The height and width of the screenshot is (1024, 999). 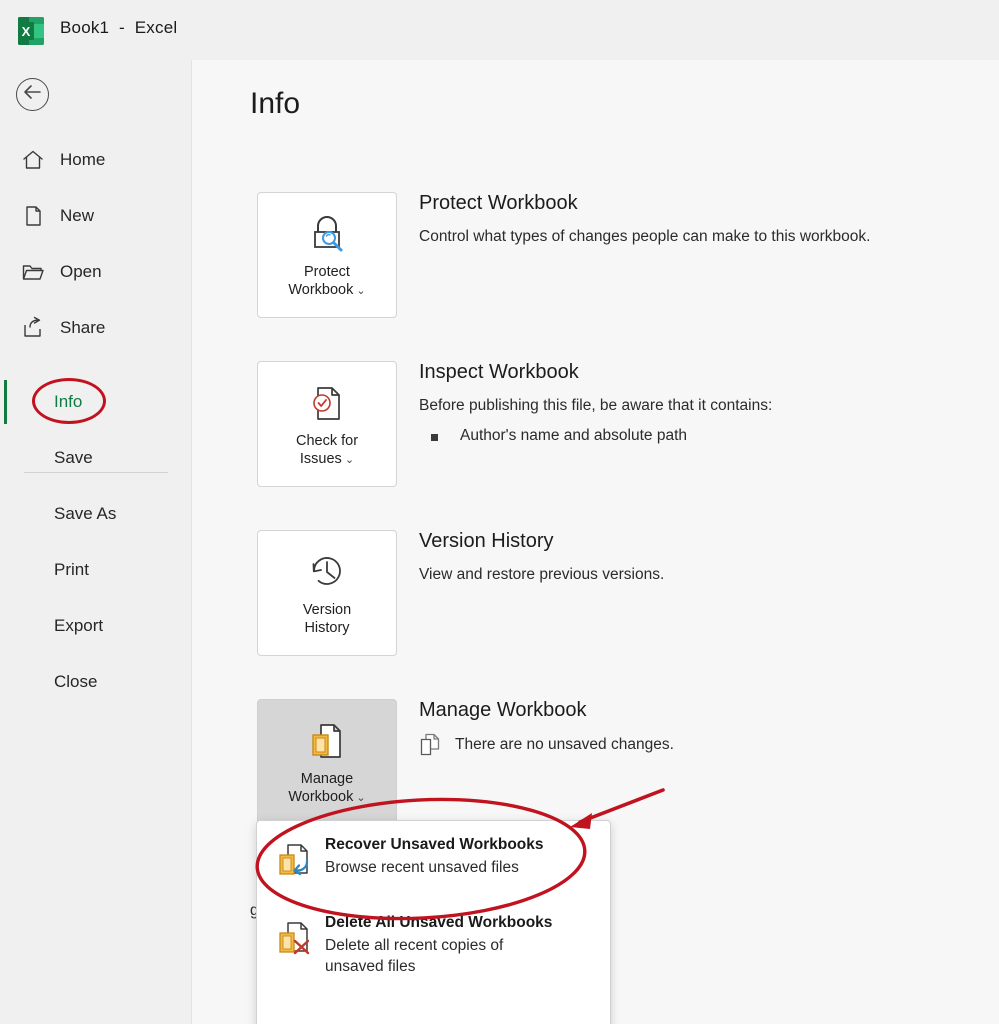 I want to click on menu-item-subtitle: Browse recent unsaved files, so click(x=422, y=868).